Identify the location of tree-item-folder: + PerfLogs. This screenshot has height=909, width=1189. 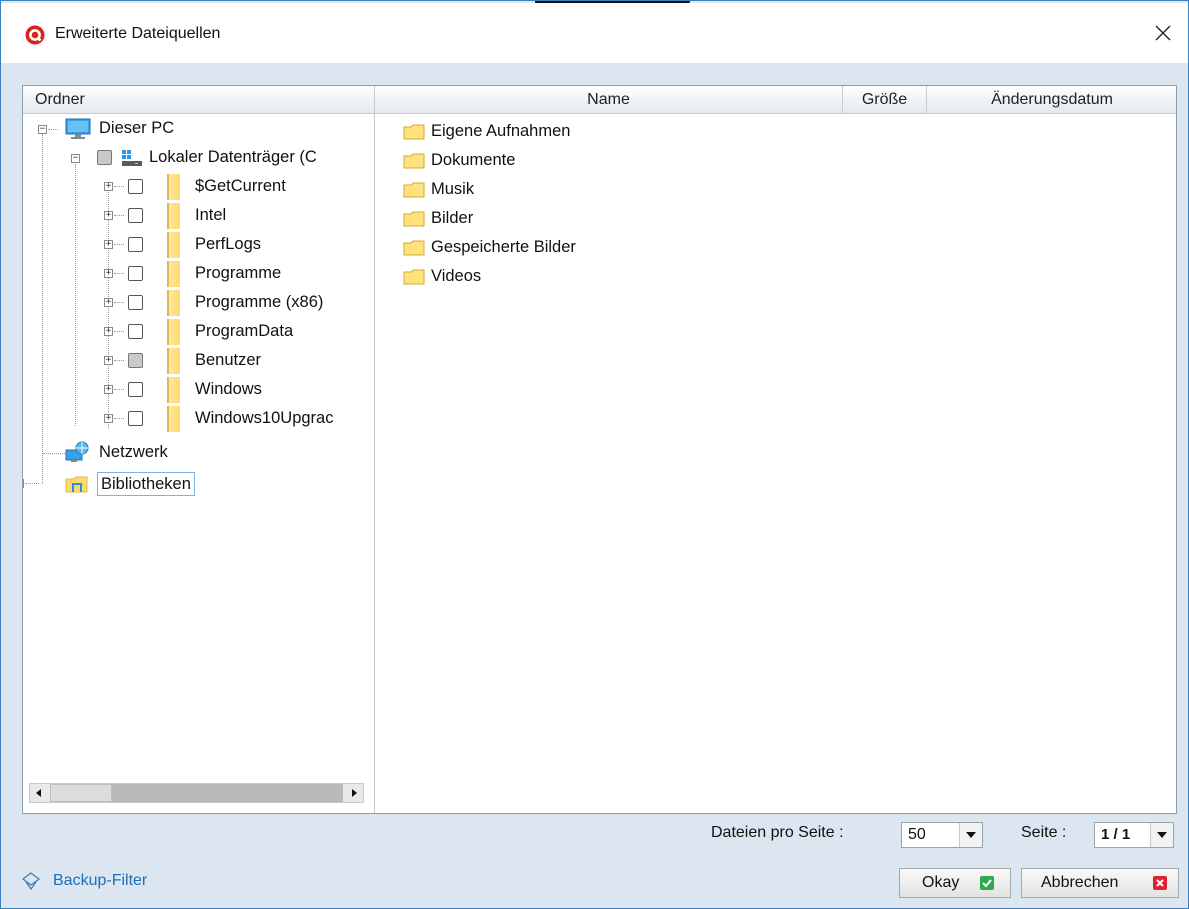
(198, 244).